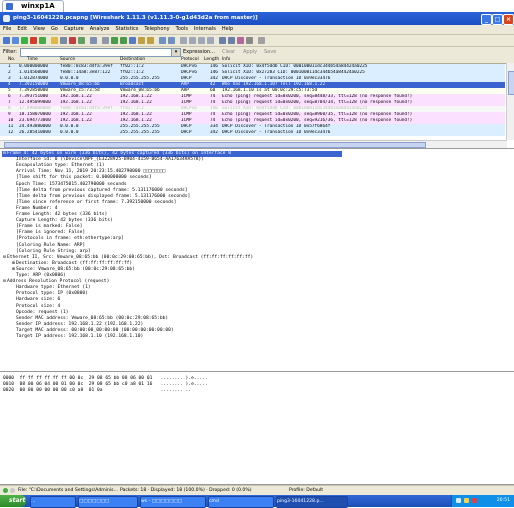 The image size is (514, 508). What do you see at coordinates (7, 29) in the screenshot?
I see `menu-file: File` at bounding box center [7, 29].